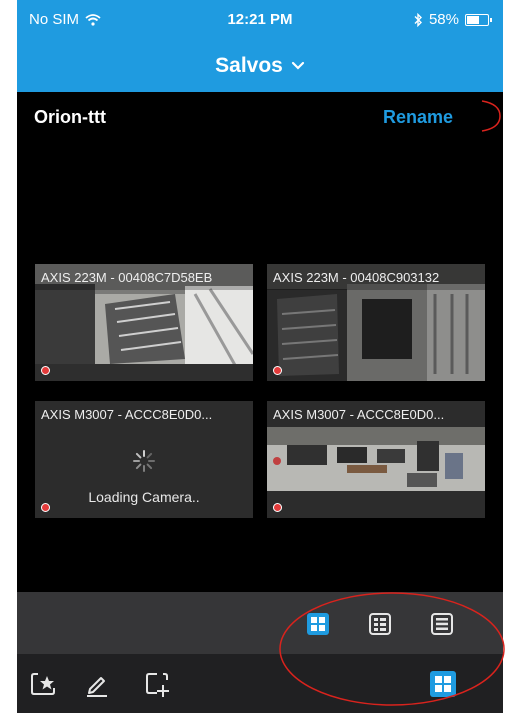 Image resolution: width=508 pixels, height=713 pixels. Describe the element at coordinates (260, 117) in the screenshot. I see `view-header: Orion-ttt Rename` at that location.